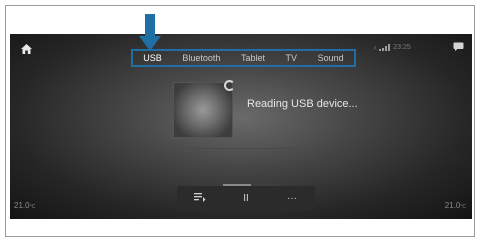 This screenshot has height=243, width=482. I want to click on message-icon, so click(458, 46).